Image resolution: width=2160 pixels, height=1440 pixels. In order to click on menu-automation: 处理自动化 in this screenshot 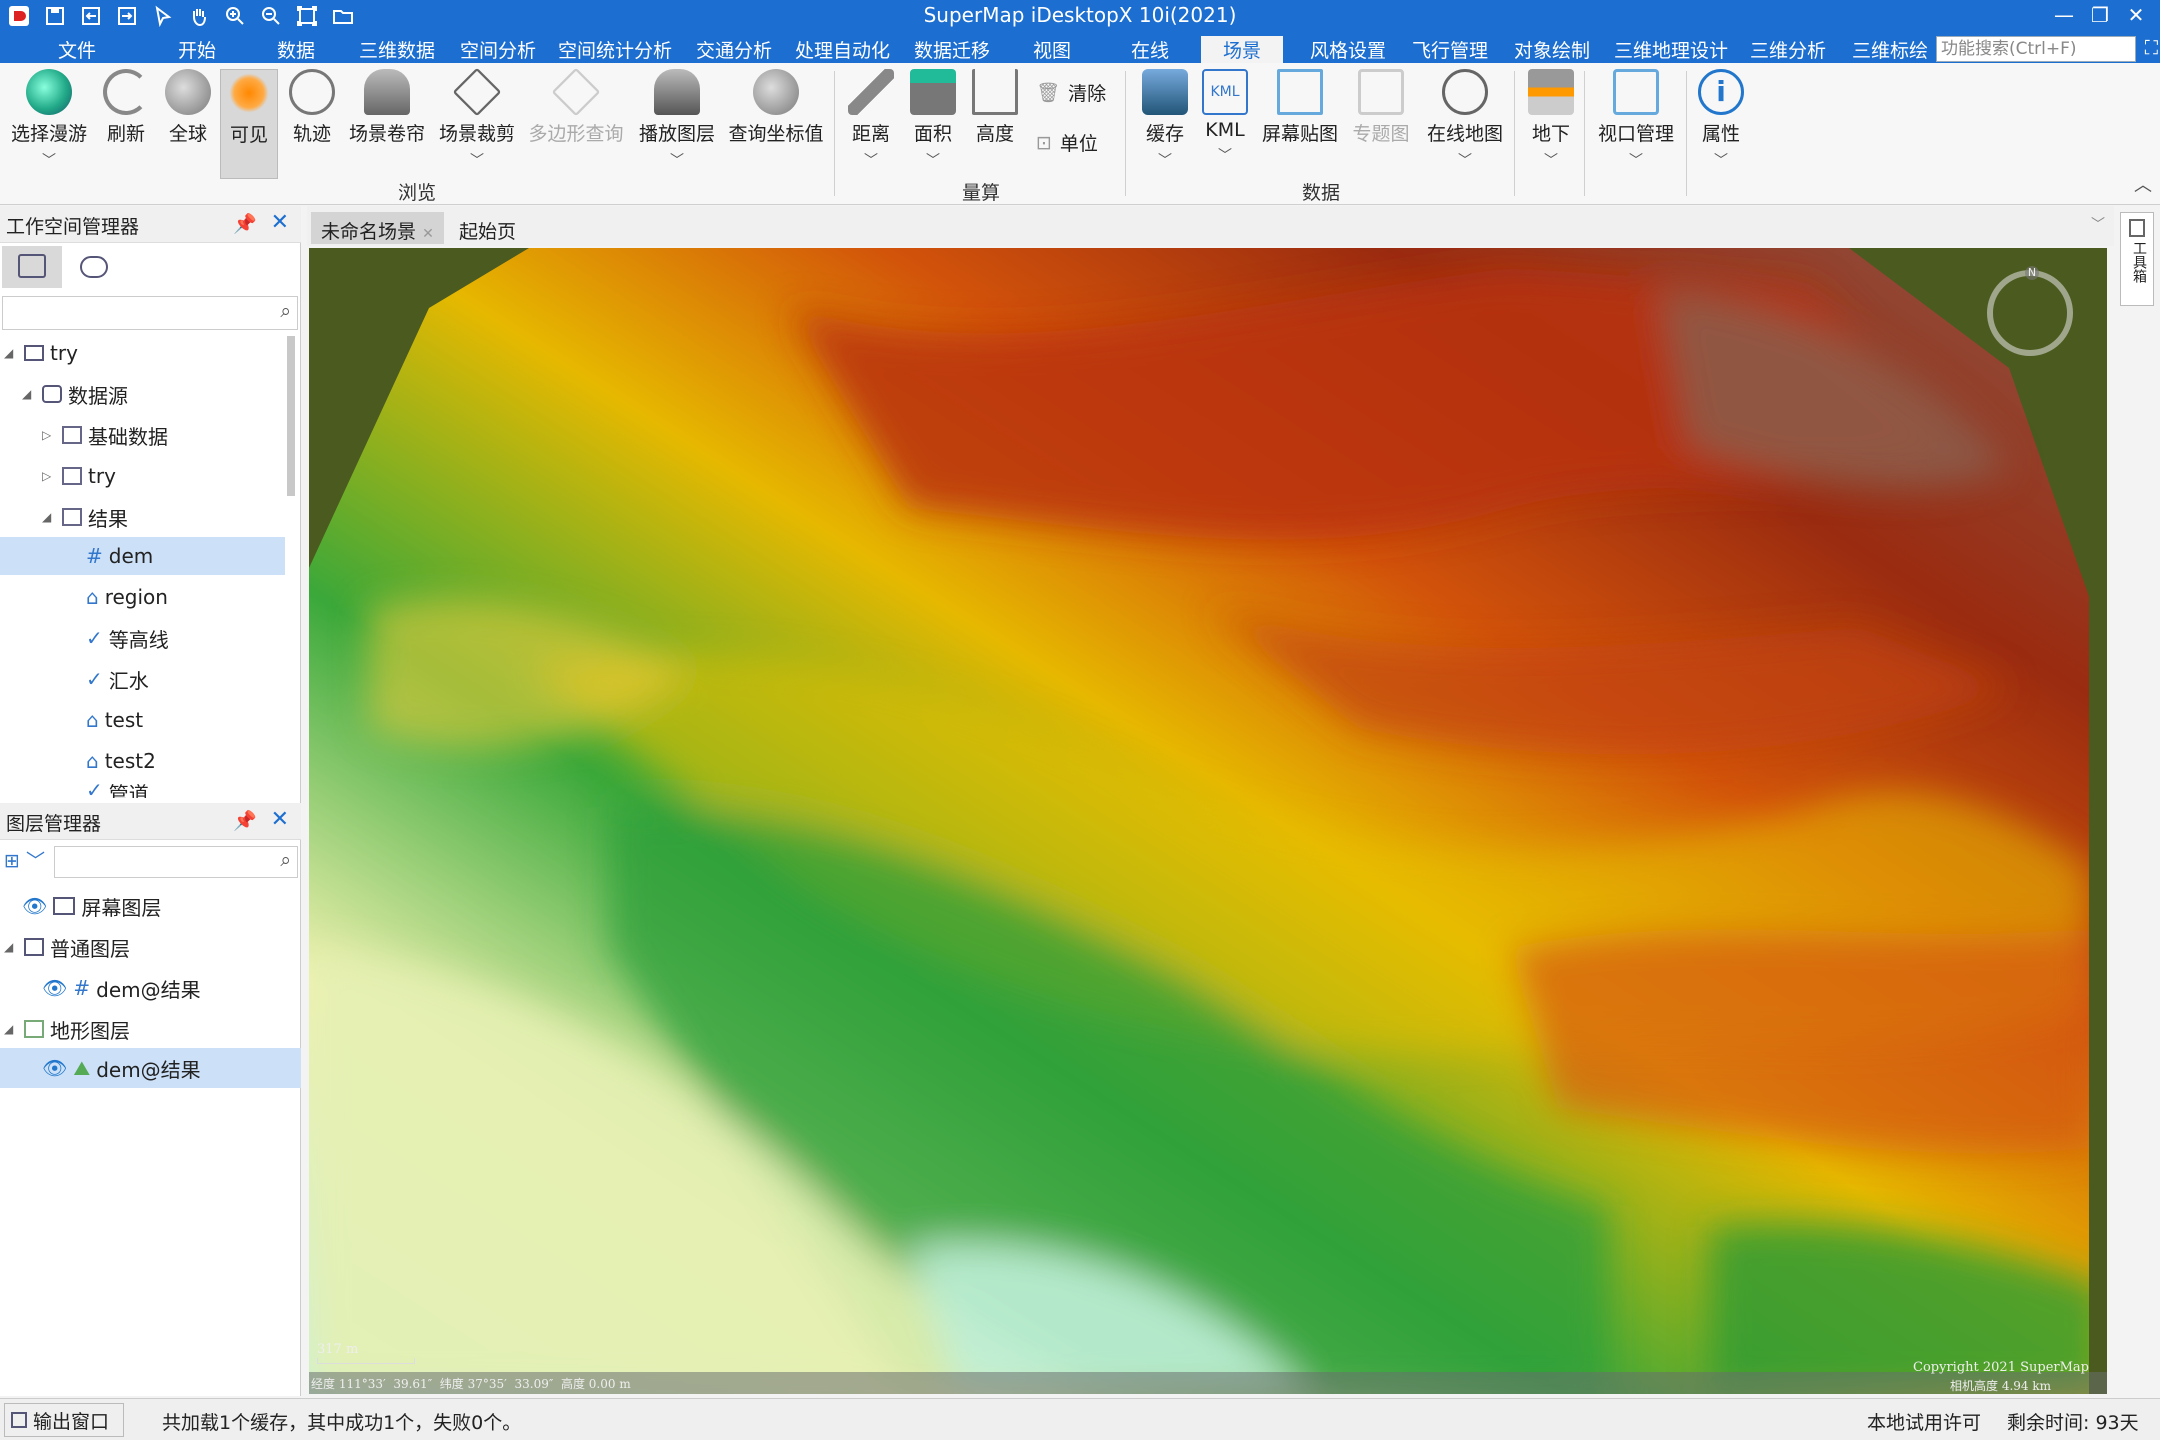, I will do `click(842, 49)`.